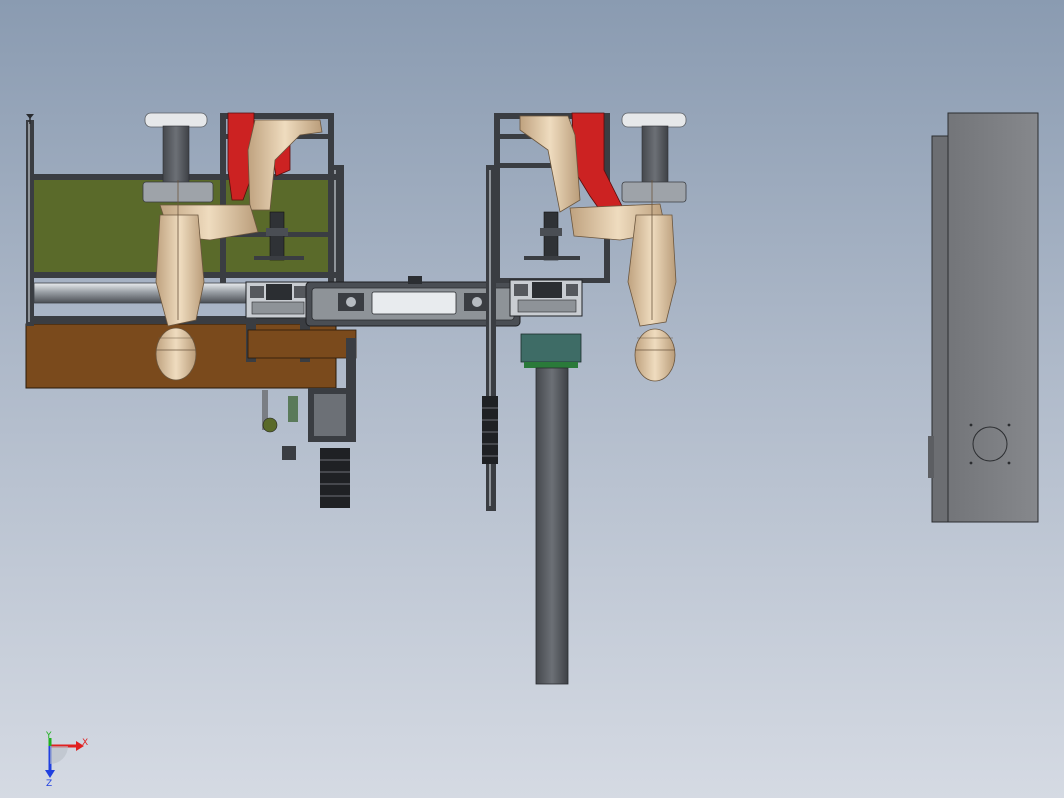 Image resolution: width=1064 pixels, height=798 pixels. I want to click on y-axis-label: Y, so click(48, 736).